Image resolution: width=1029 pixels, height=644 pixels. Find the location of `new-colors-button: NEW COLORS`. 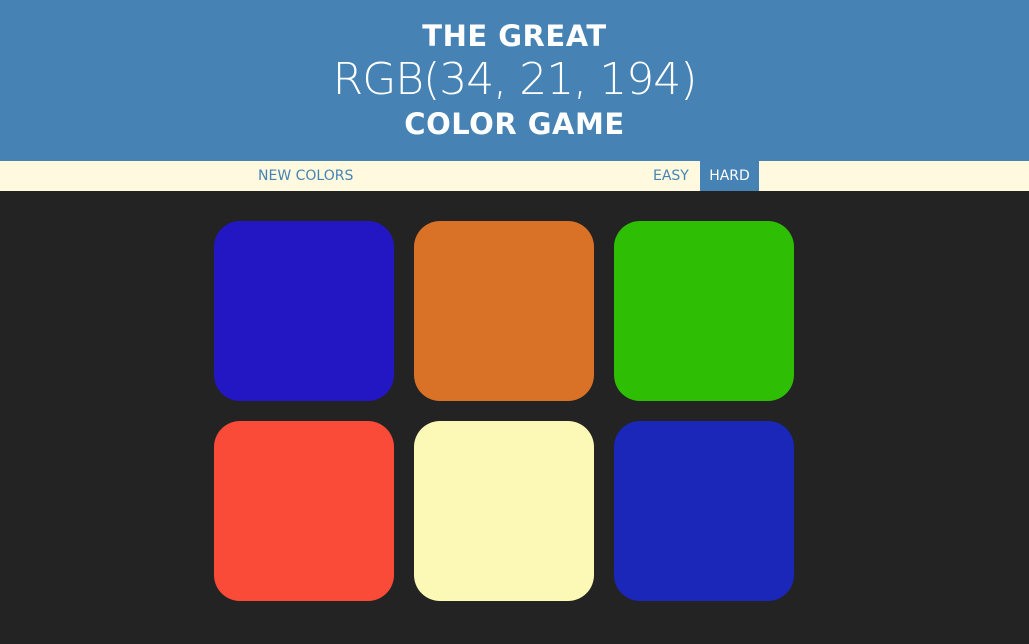

new-colors-button: NEW COLORS is located at coordinates (305, 176).